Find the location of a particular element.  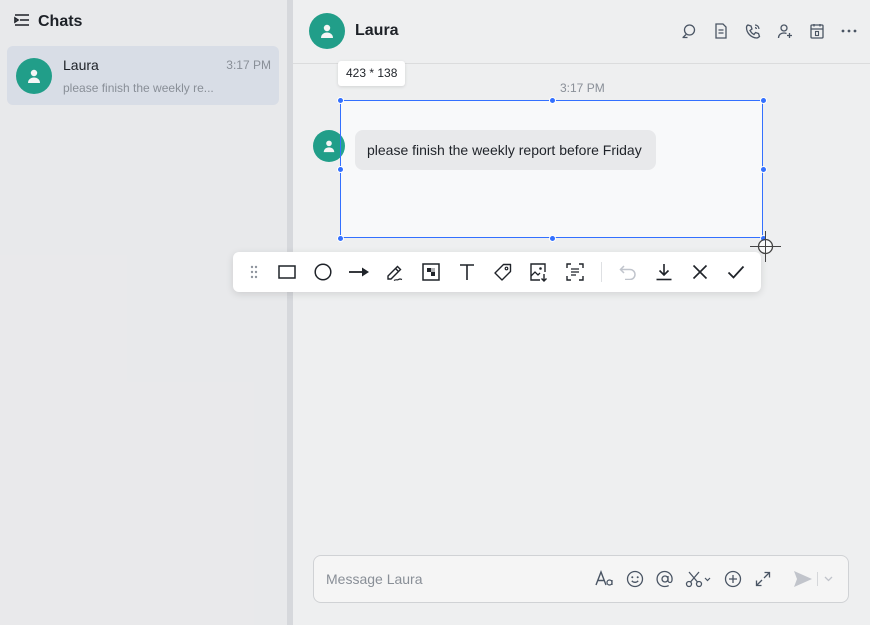

send-icon is located at coordinates (803, 579).